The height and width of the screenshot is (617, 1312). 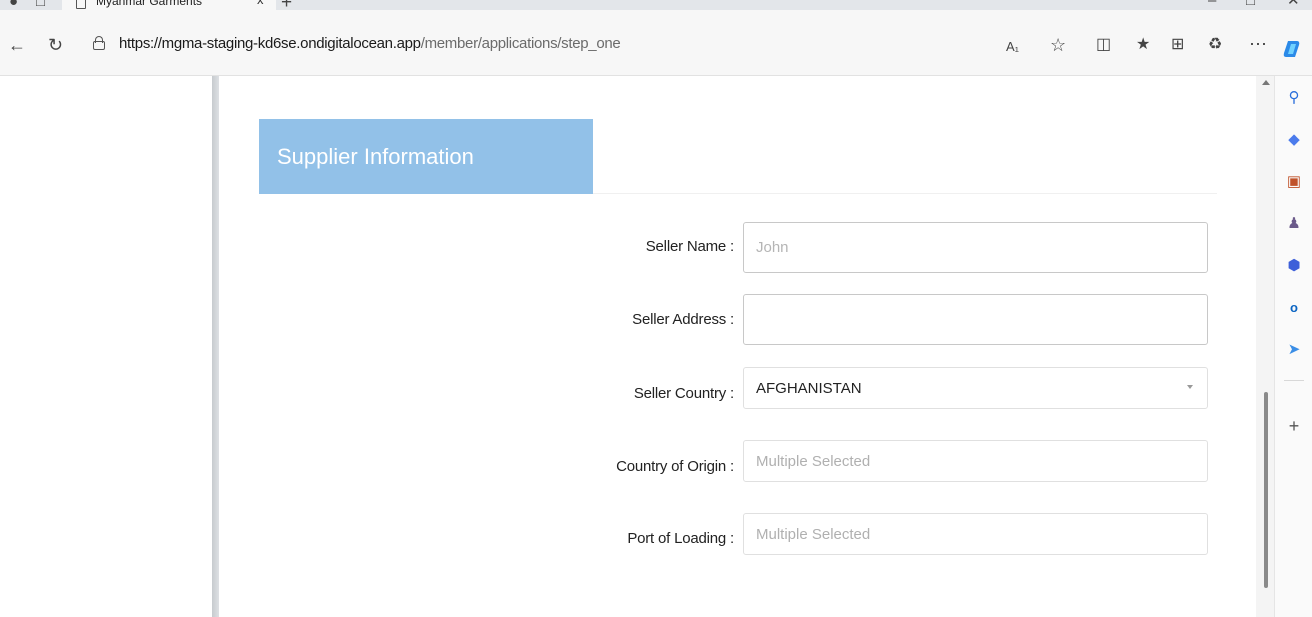 What do you see at coordinates (1294, 380) in the screenshot?
I see `sidebar-divider` at bounding box center [1294, 380].